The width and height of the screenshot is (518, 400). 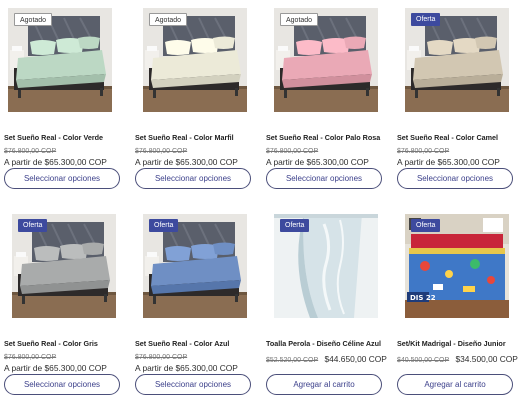 What do you see at coordinates (62, 137) in the screenshot?
I see `product-title: Set Sueño Real - Color Verde` at bounding box center [62, 137].